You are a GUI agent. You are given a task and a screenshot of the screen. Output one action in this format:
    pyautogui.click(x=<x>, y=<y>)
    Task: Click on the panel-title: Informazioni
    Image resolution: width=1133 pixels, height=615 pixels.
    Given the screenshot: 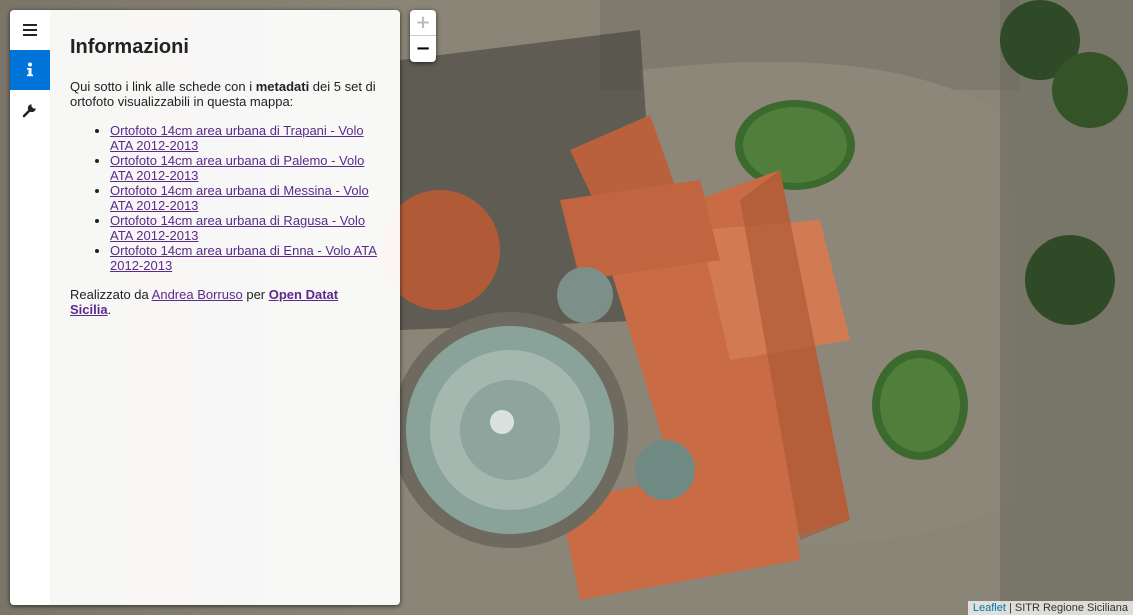 What is the action you would take?
    pyautogui.click(x=129, y=47)
    